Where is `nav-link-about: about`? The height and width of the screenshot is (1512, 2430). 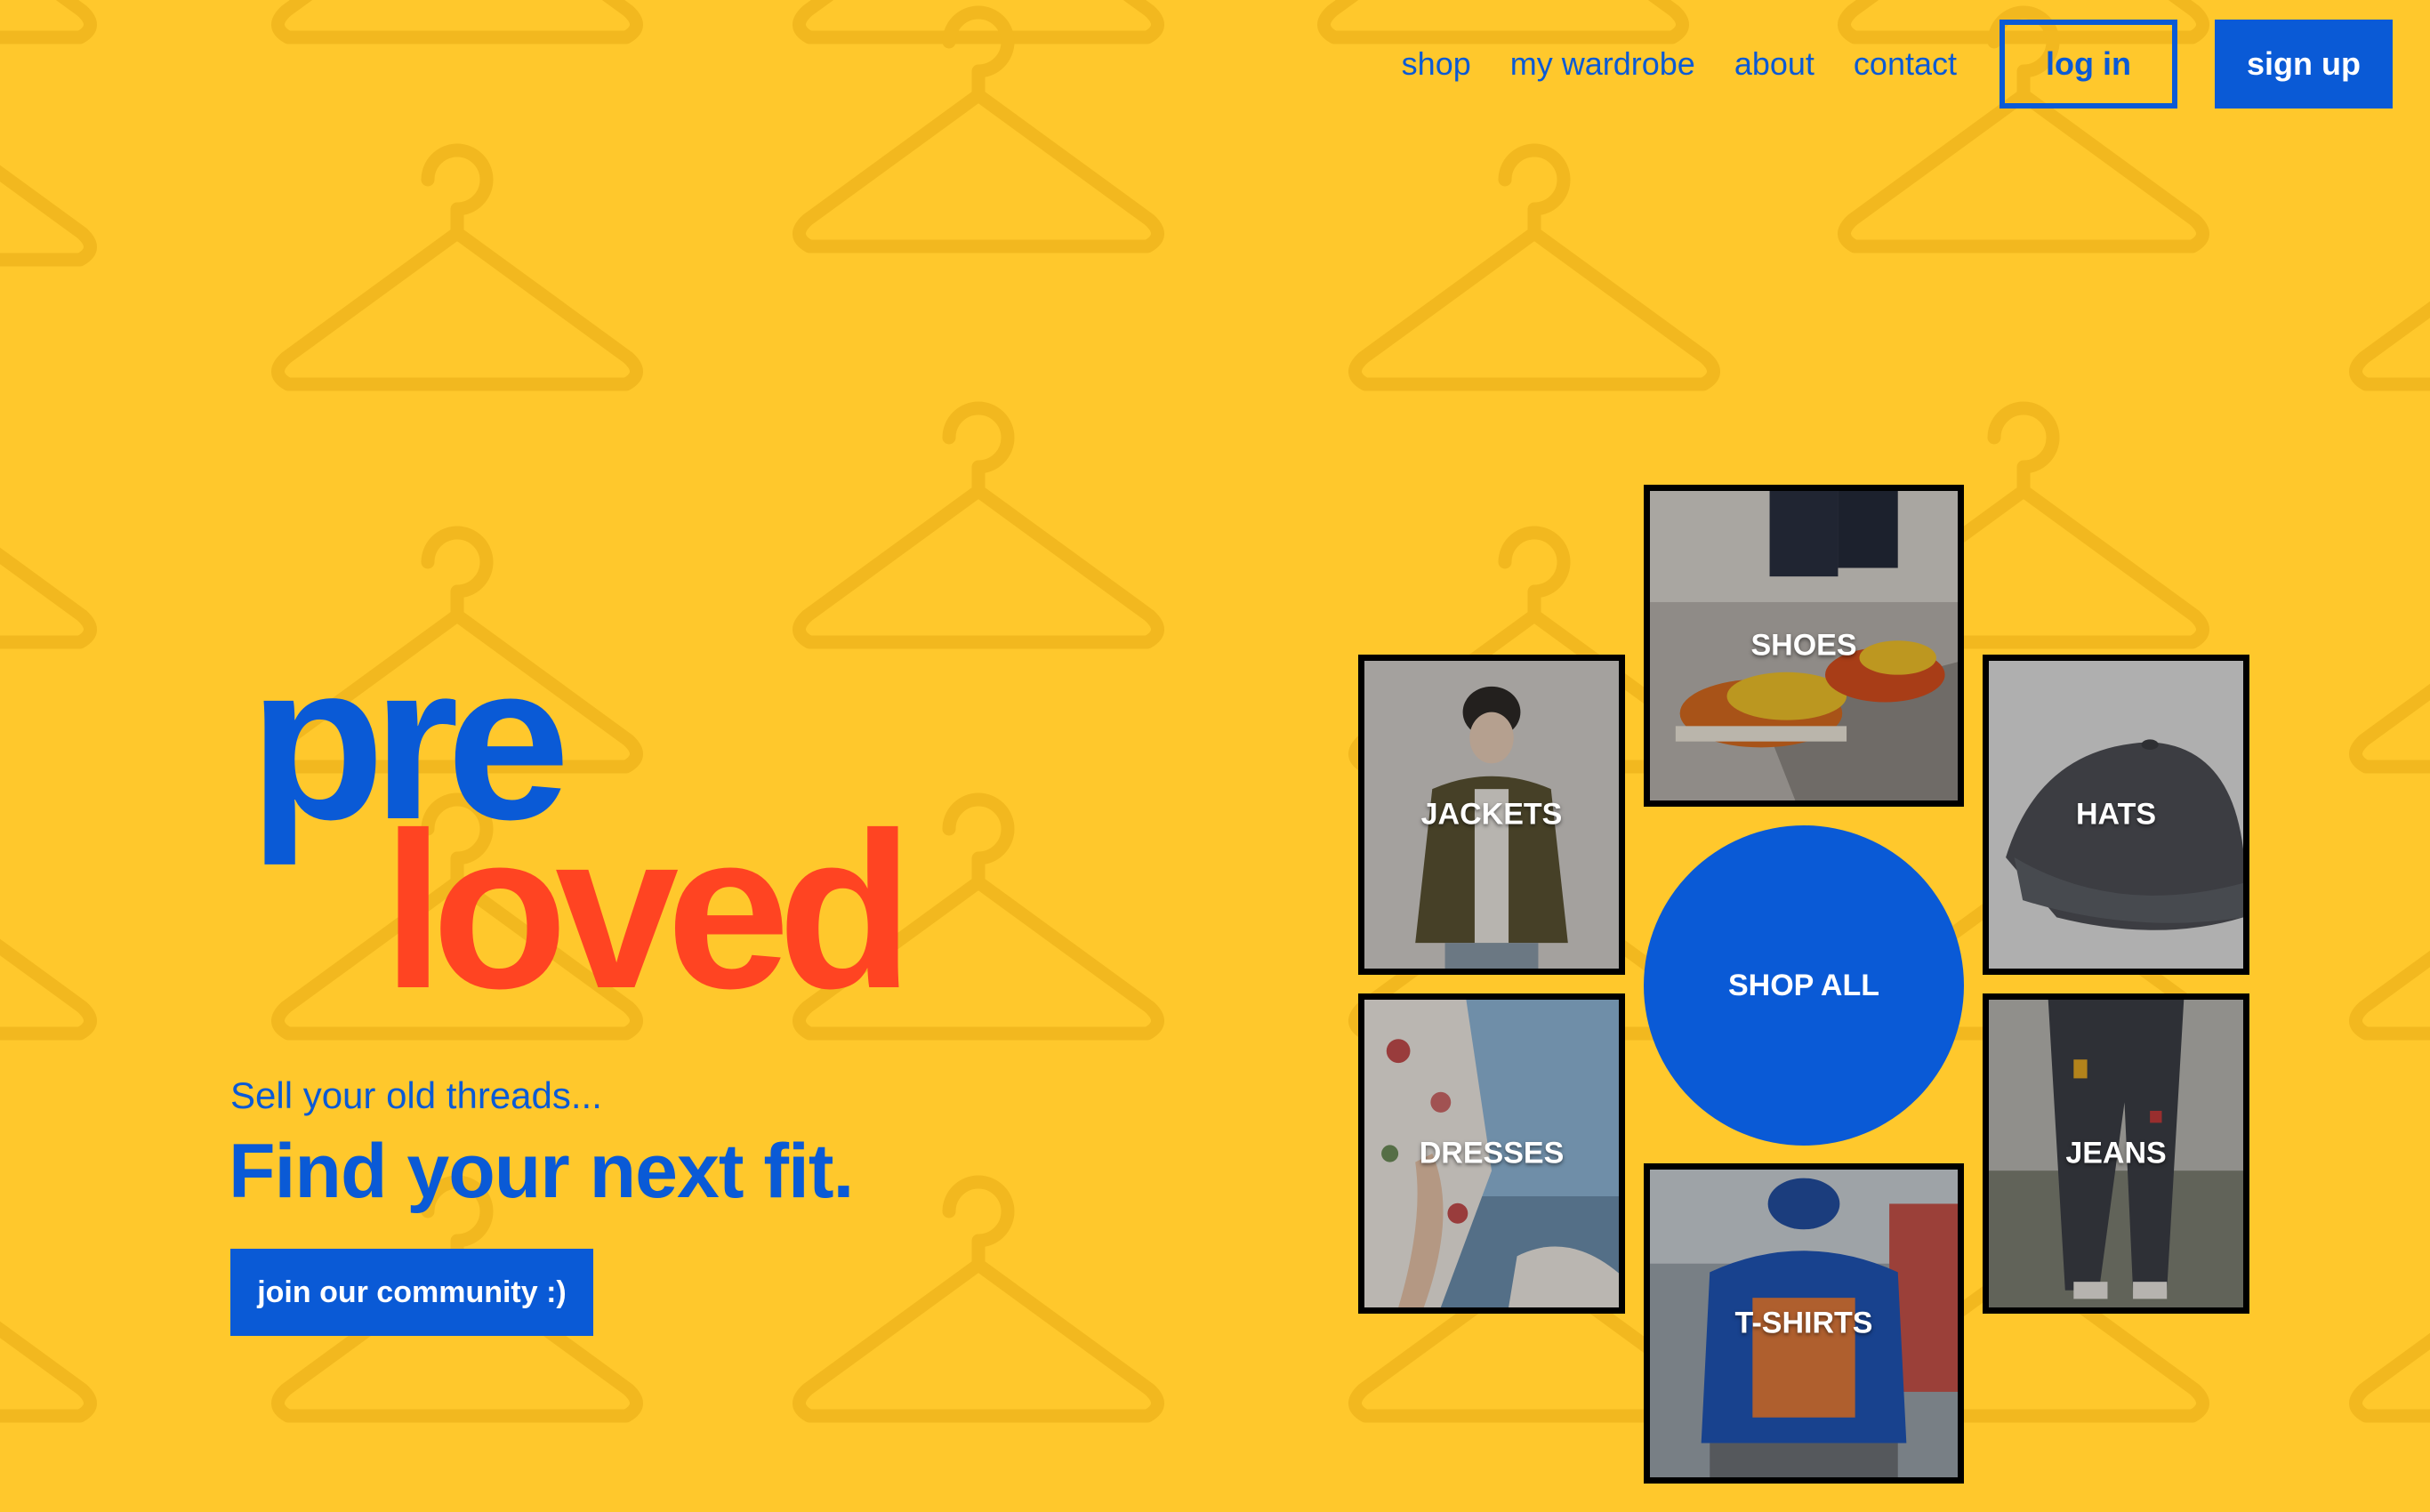
nav-link-about: about is located at coordinates (1774, 64).